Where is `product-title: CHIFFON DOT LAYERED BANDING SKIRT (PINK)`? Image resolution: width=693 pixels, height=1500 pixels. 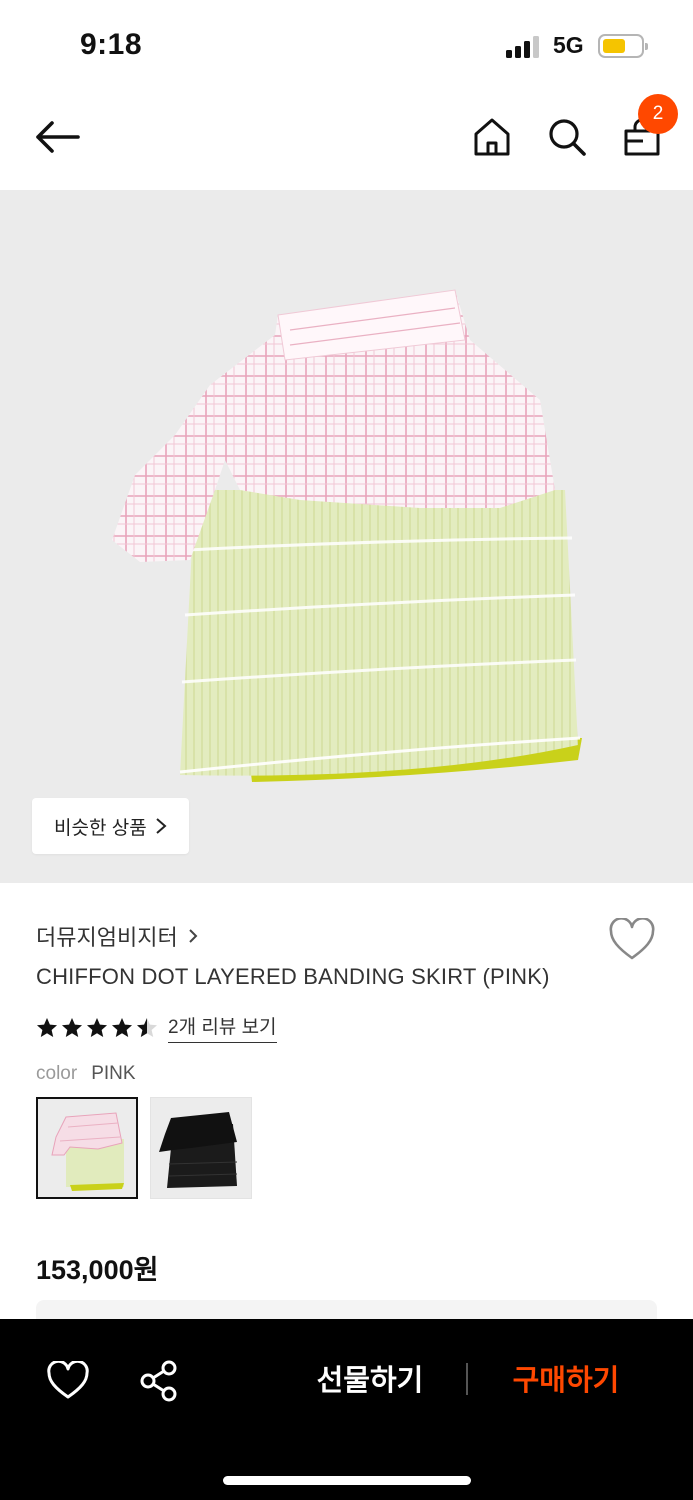
product-title: CHIFFON DOT LAYERED BANDING SKIRT (PINK) is located at coordinates (293, 976).